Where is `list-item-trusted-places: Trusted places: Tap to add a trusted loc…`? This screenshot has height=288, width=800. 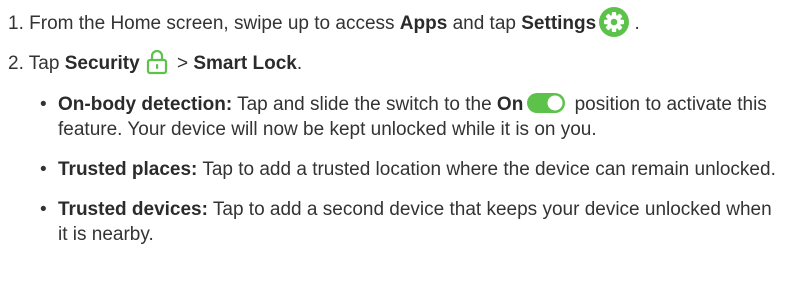 list-item-trusted-places: Trusted places: Tap to add a trusted loc… is located at coordinates (410, 169).